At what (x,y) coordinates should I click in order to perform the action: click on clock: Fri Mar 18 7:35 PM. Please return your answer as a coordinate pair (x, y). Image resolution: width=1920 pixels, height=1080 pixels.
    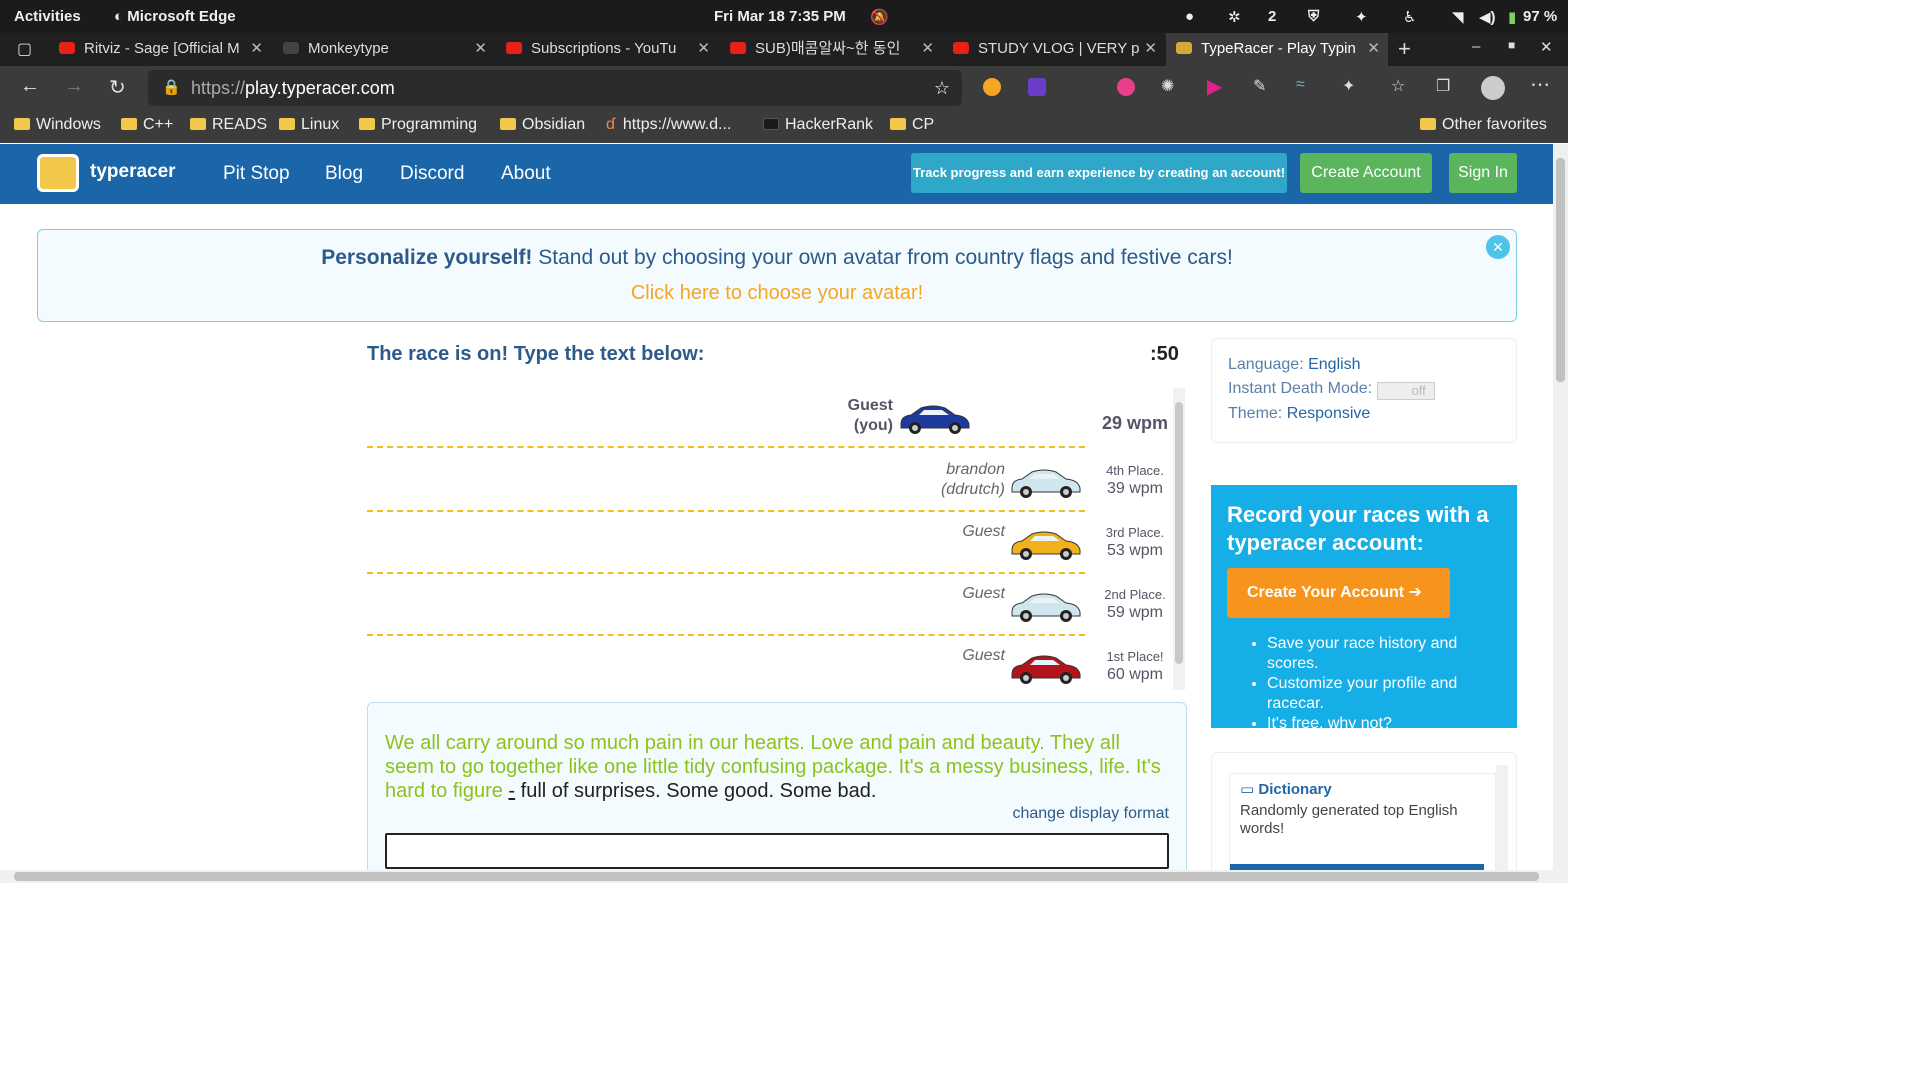
    Looking at the image, I should click on (780, 16).